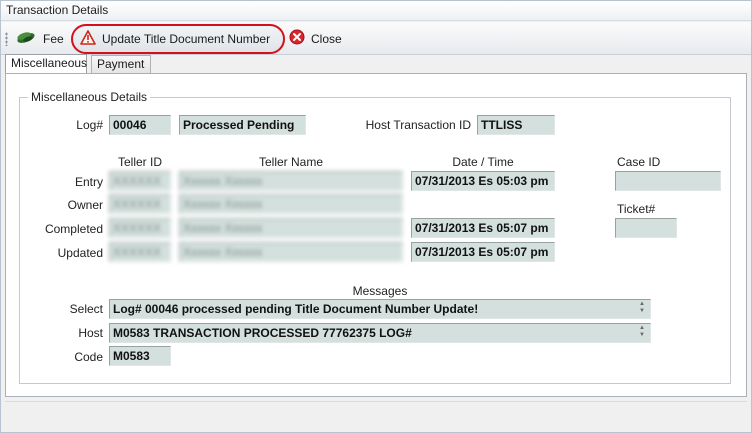  Describe the element at coordinates (380, 291) in the screenshot. I see `messages-header: Messages` at that location.